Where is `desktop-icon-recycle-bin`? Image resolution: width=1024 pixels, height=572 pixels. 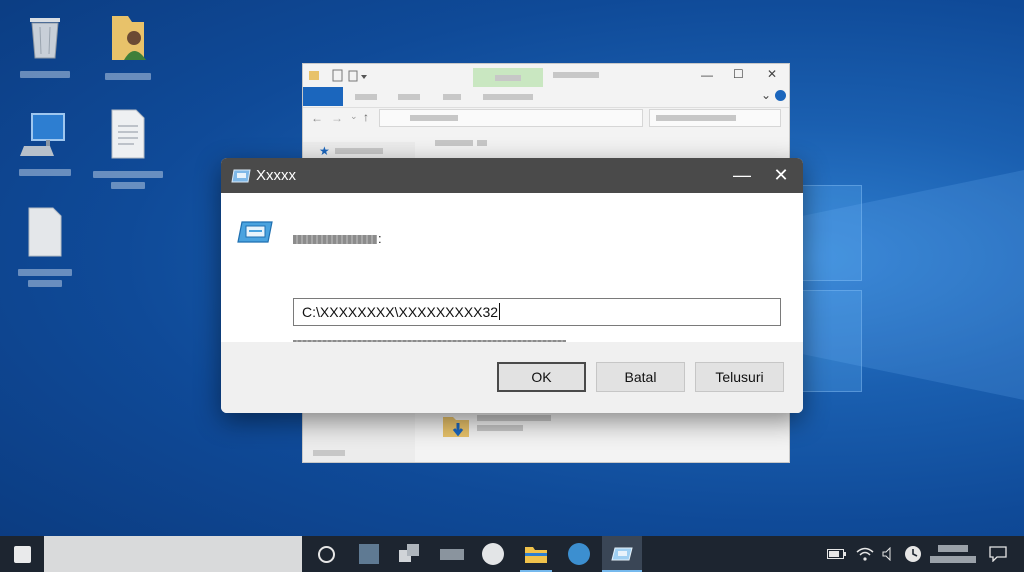
desktop-icon-recycle-bin is located at coordinates (45, 45).